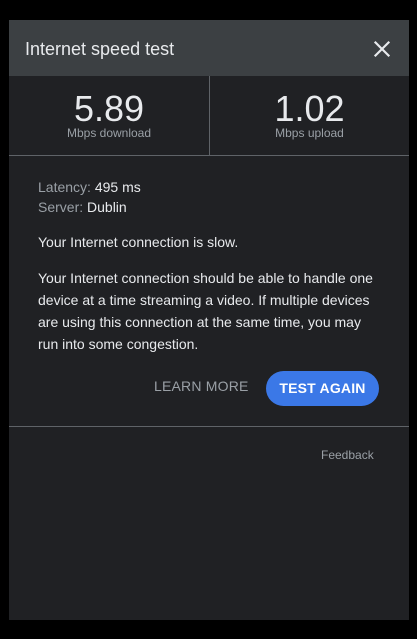  What do you see at coordinates (309, 108) in the screenshot?
I see `upload-speed-value: 1.02` at bounding box center [309, 108].